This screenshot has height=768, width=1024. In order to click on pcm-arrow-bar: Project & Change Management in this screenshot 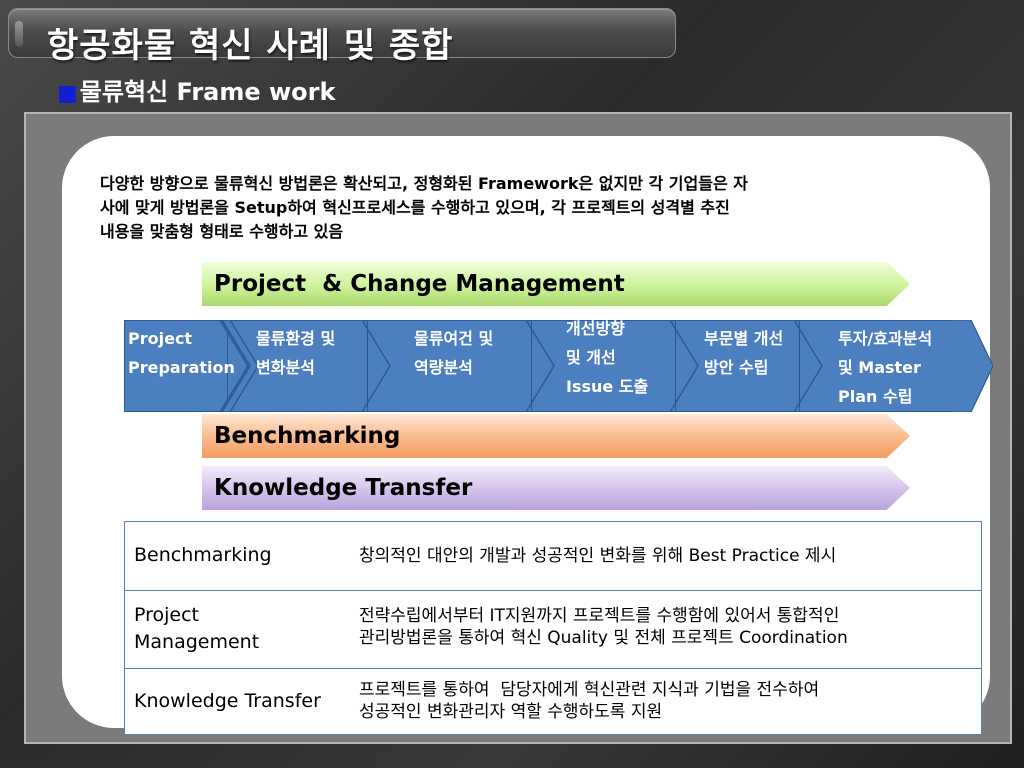, I will do `click(556, 284)`.